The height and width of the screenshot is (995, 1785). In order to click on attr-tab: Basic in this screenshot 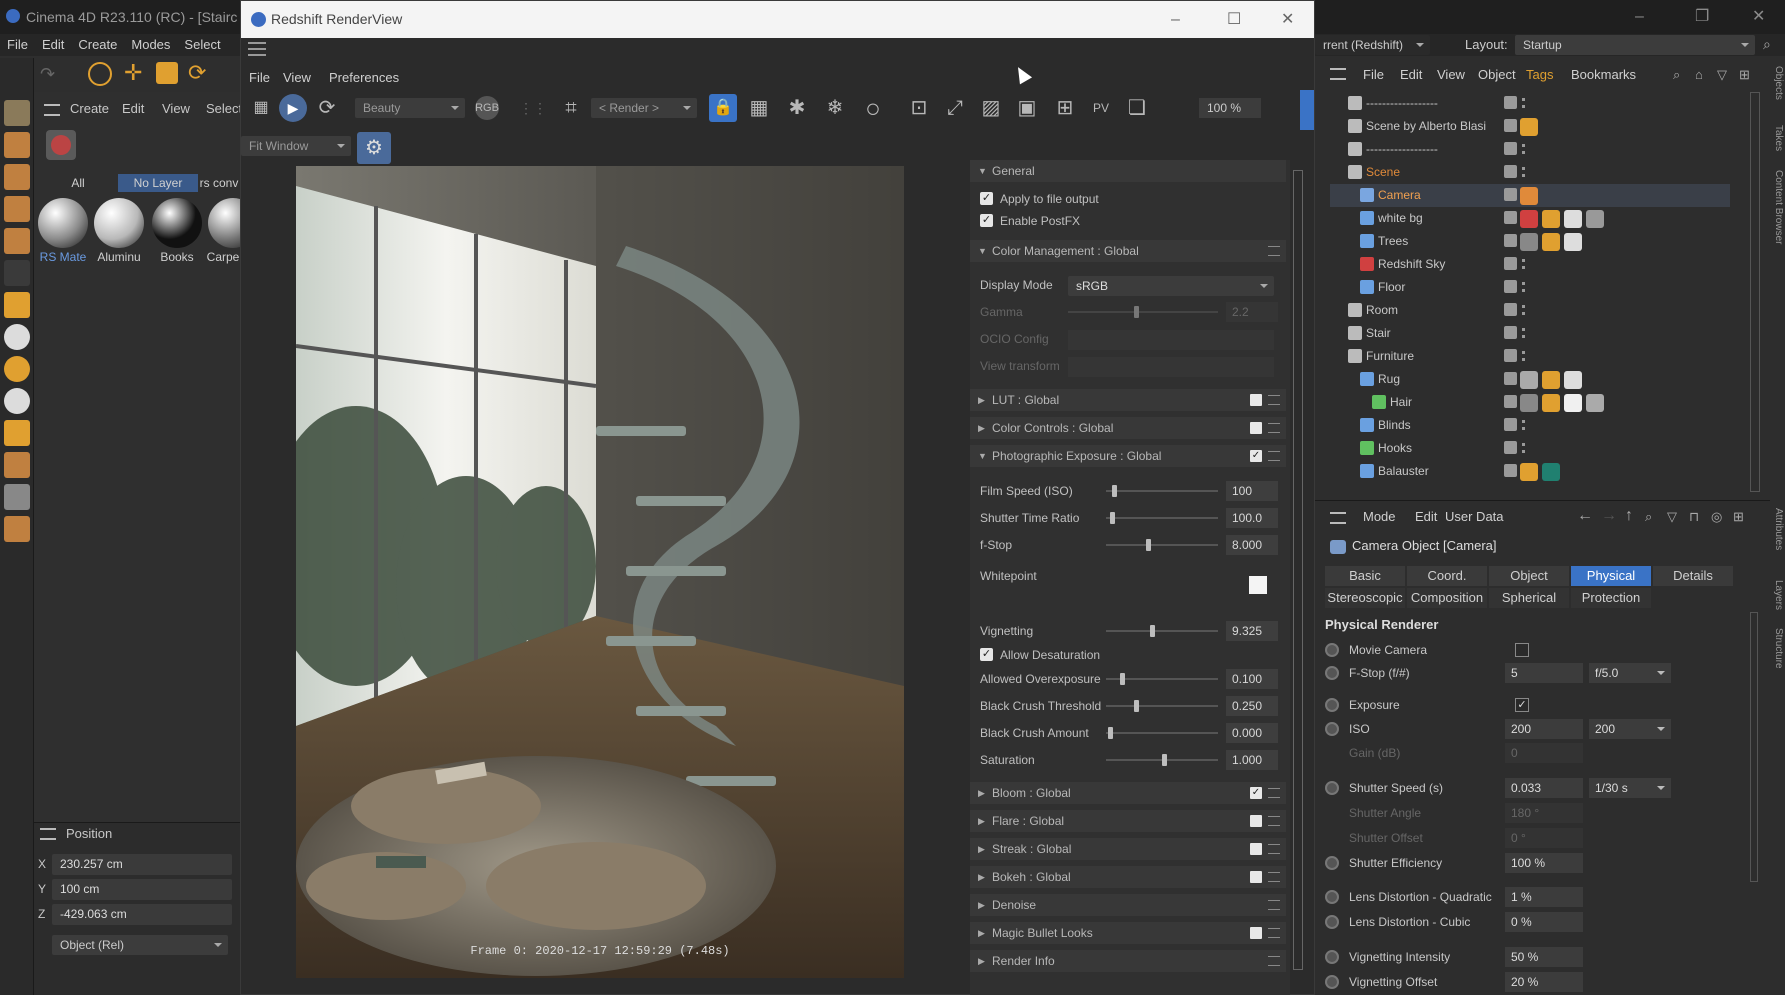, I will do `click(1365, 576)`.